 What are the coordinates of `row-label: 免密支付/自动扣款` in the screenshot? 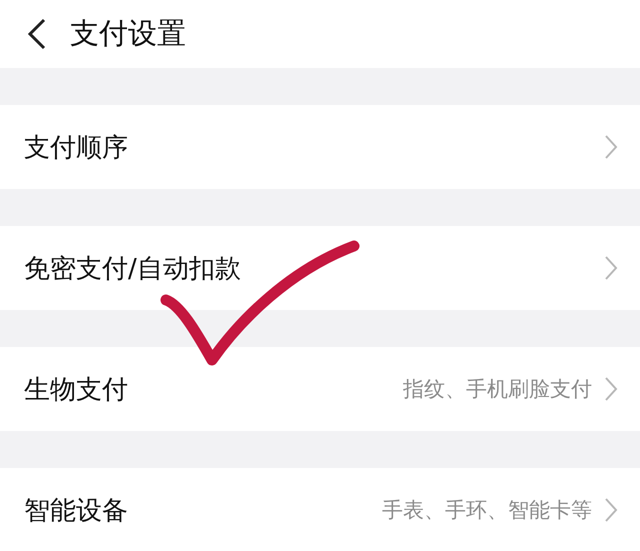 It's located at (133, 269).